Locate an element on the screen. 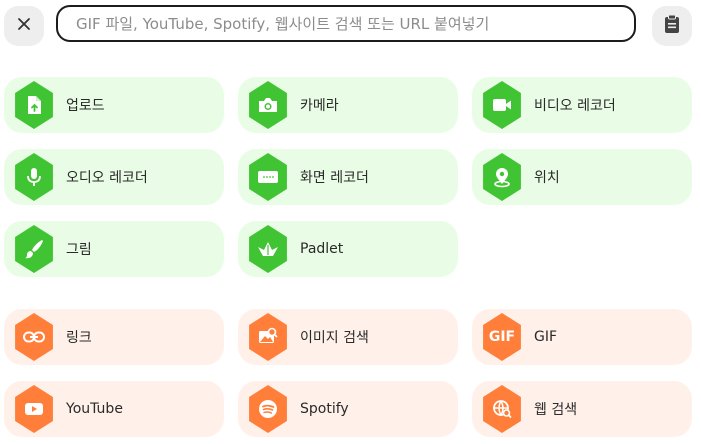  video-camera-icon is located at coordinates (502, 105).